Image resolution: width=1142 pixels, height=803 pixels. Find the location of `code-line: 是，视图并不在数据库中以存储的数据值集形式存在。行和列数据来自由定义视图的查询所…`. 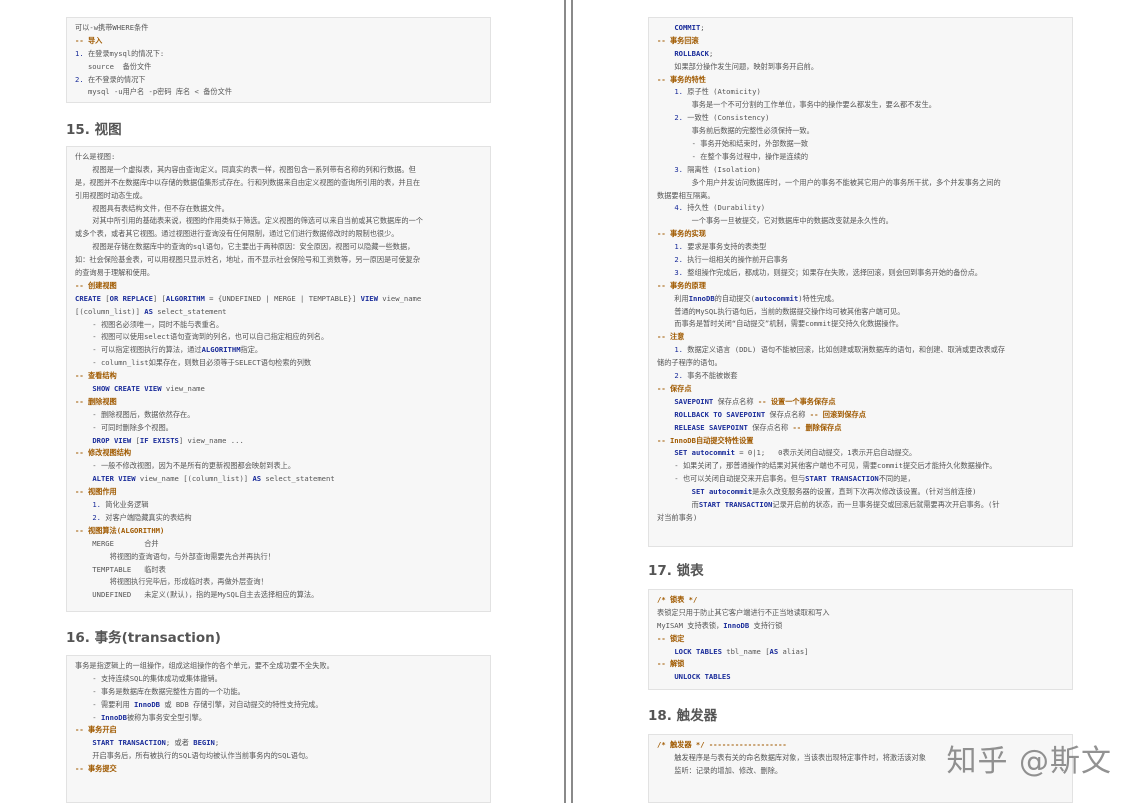

code-line: 是，视图并不在数据库中以存储的数据值集形式存在。行和列数据来自由定义视图的查询所… is located at coordinates (248, 182).